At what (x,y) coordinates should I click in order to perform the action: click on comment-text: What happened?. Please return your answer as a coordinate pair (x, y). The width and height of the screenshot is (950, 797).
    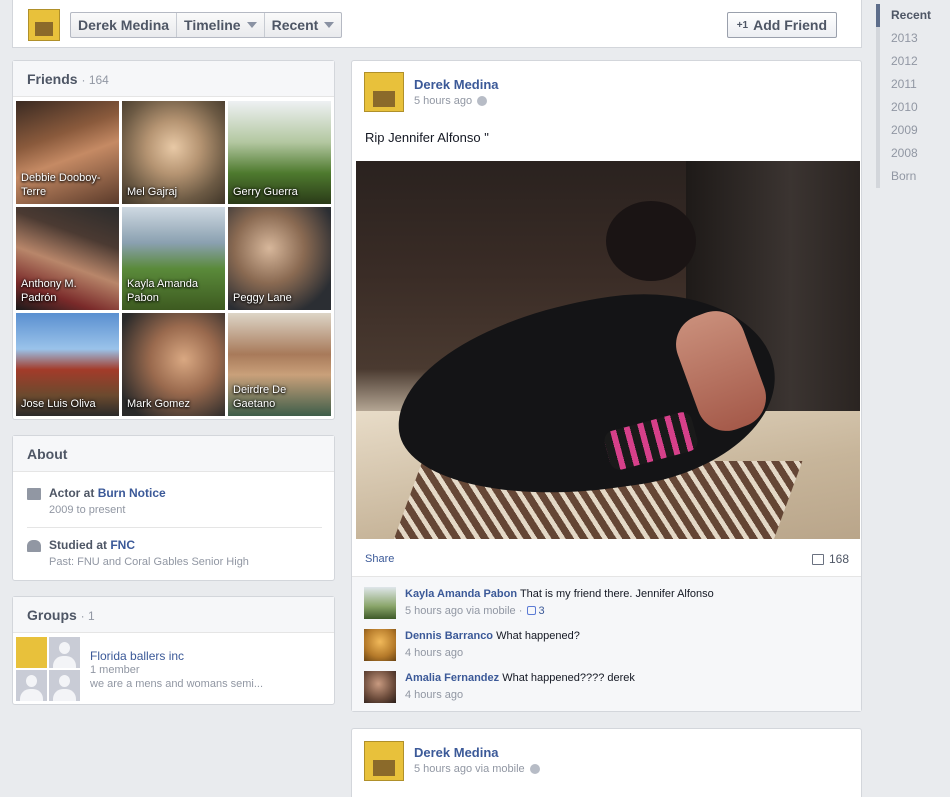
    Looking at the image, I should click on (538, 636).